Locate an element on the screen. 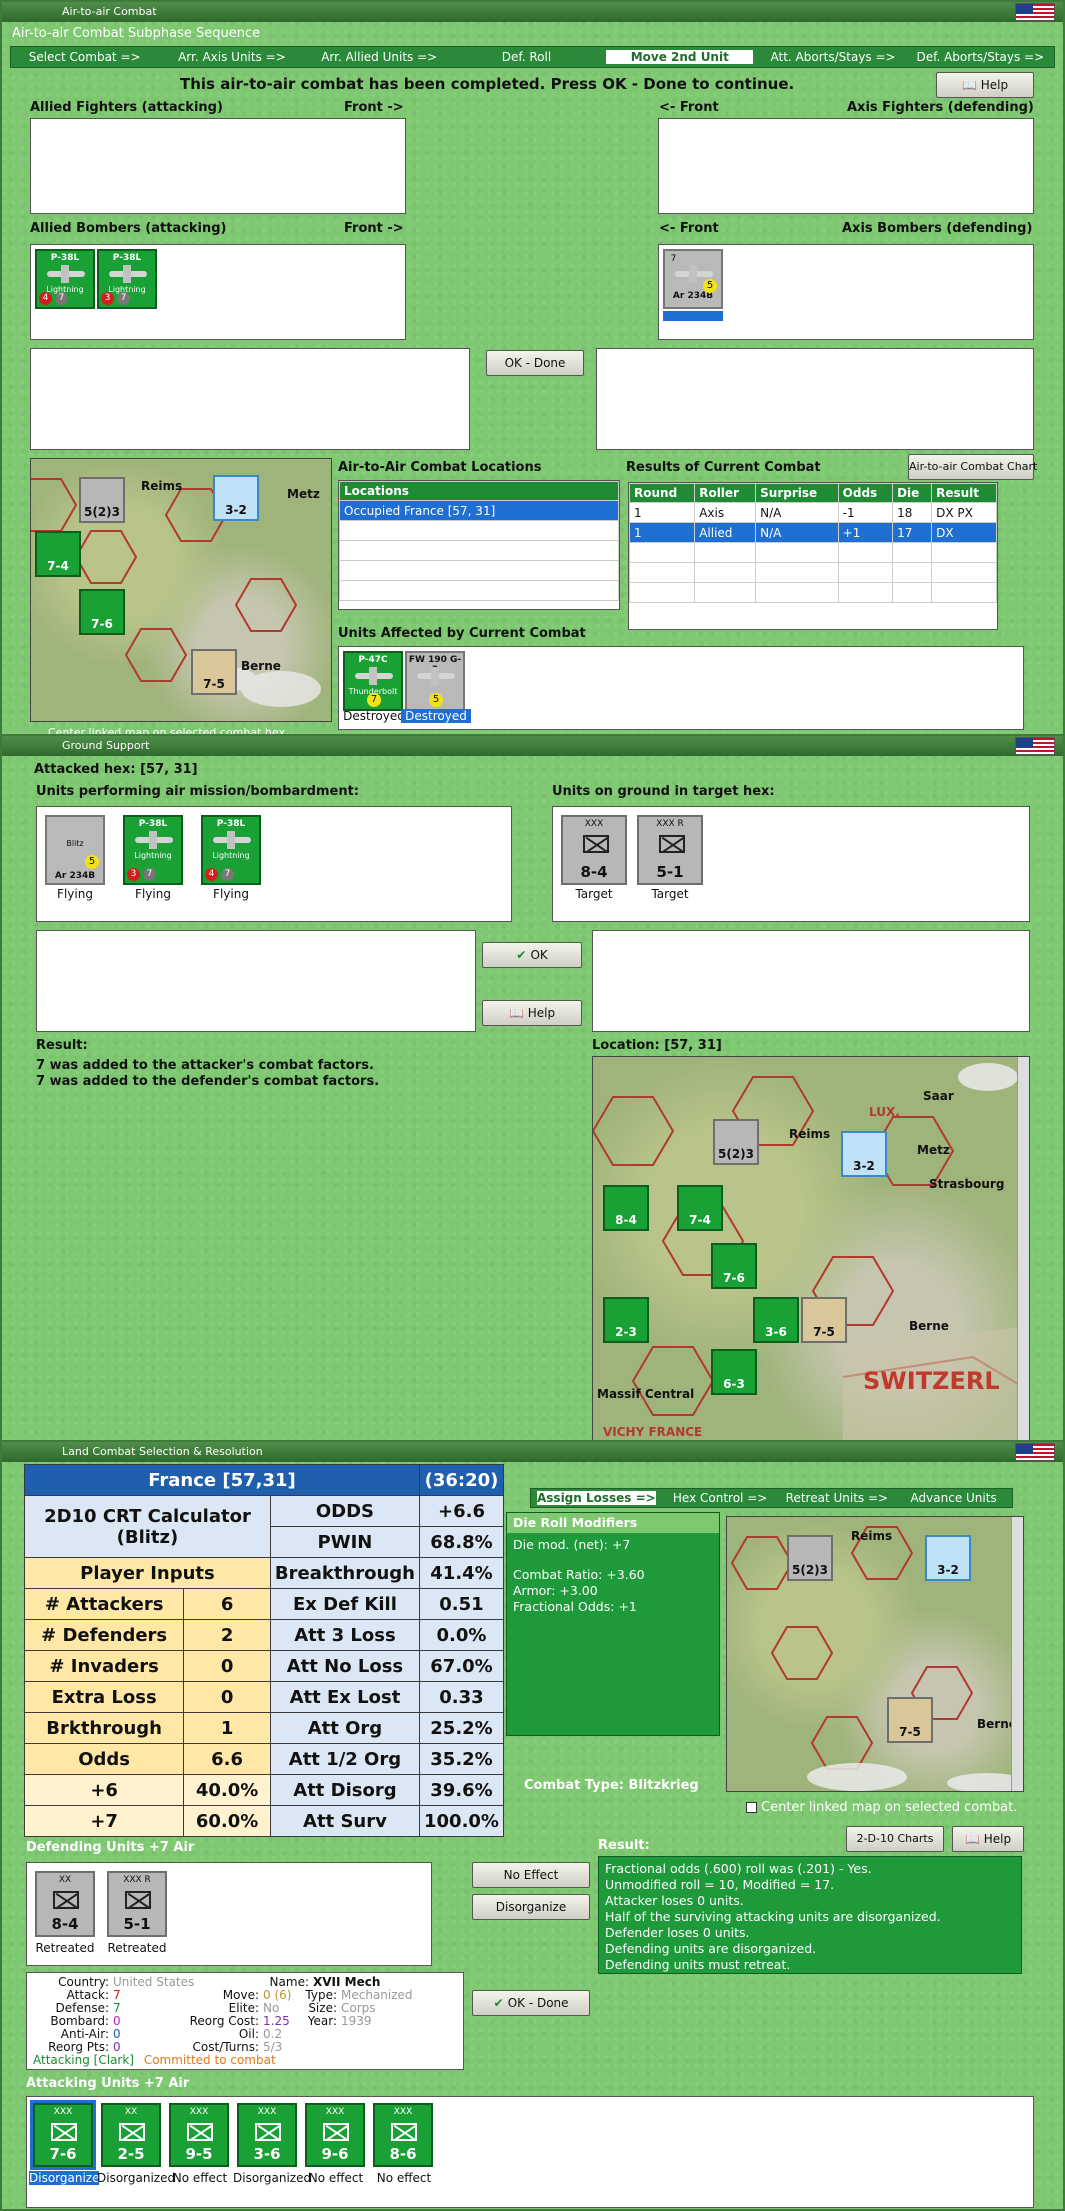 This screenshot has height=2211, width=1065. allied-fighters-box is located at coordinates (218, 166).